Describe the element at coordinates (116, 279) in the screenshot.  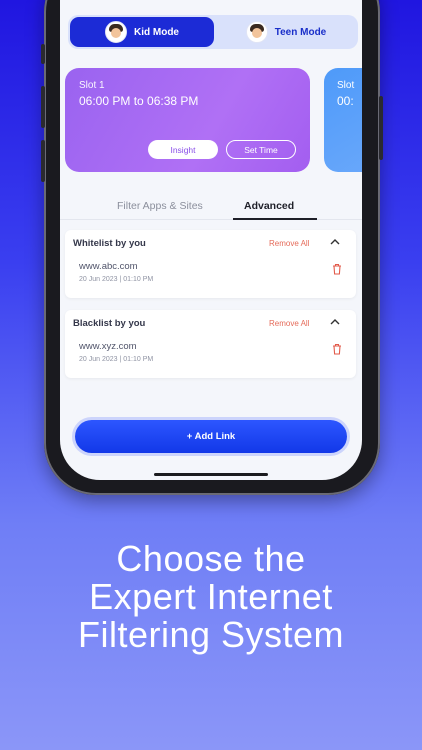
I see `whitelist-date: 20 Jun 2023 | 01:10 PM` at that location.